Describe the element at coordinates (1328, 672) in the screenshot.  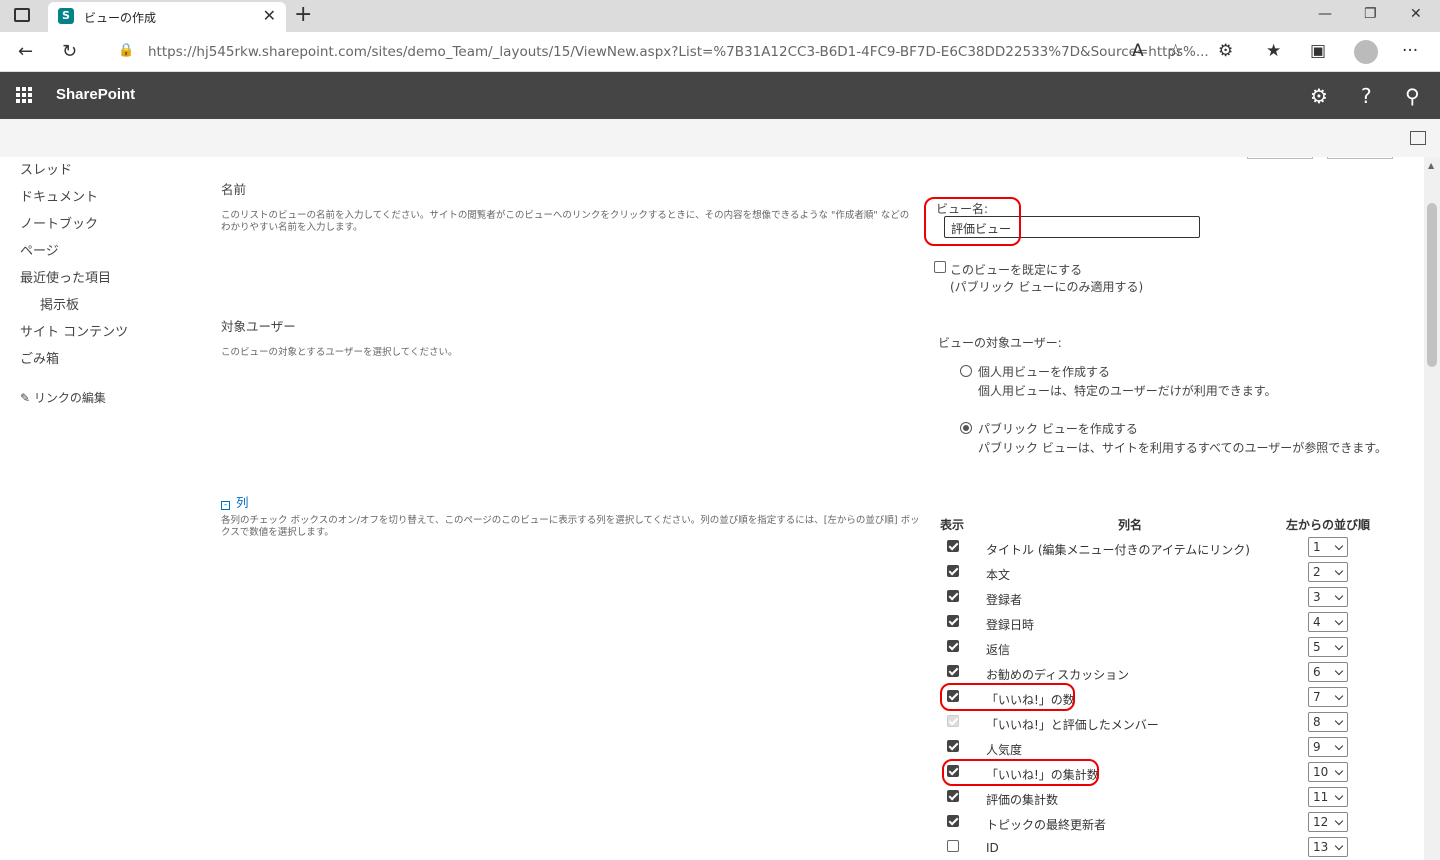
I see `column-order-select: 6` at that location.